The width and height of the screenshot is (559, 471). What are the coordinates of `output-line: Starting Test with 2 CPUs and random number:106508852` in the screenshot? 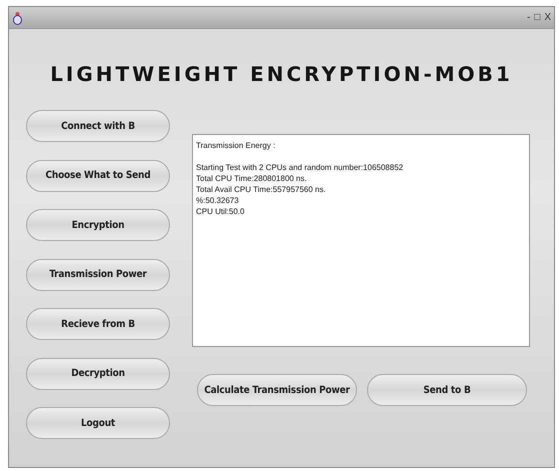 It's located at (300, 167).